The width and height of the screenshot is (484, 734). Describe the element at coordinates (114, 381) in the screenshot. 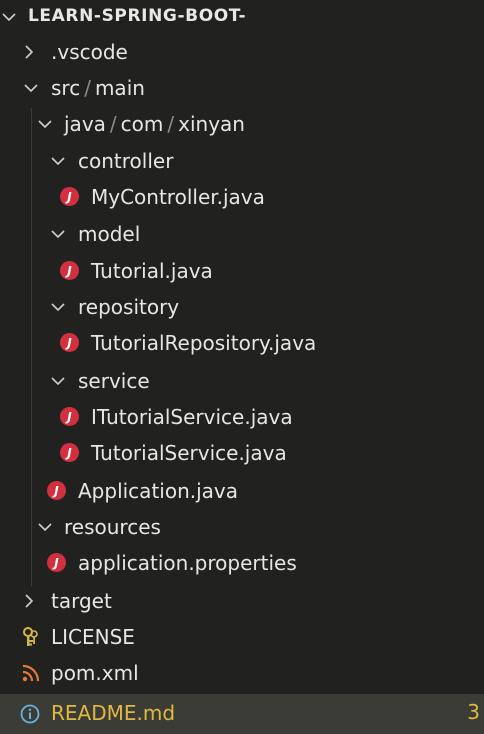

I see `tree-item-label: service` at that location.